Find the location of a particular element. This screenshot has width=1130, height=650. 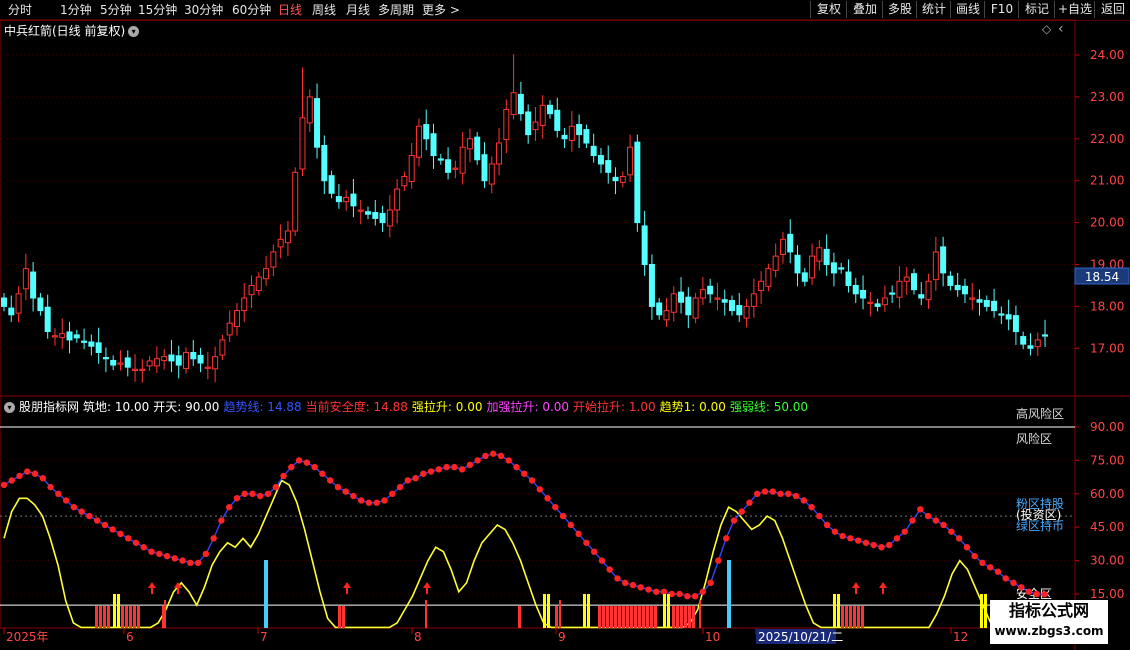

watermark: 指标公式网 www.zbgs3.com is located at coordinates (1049, 622).